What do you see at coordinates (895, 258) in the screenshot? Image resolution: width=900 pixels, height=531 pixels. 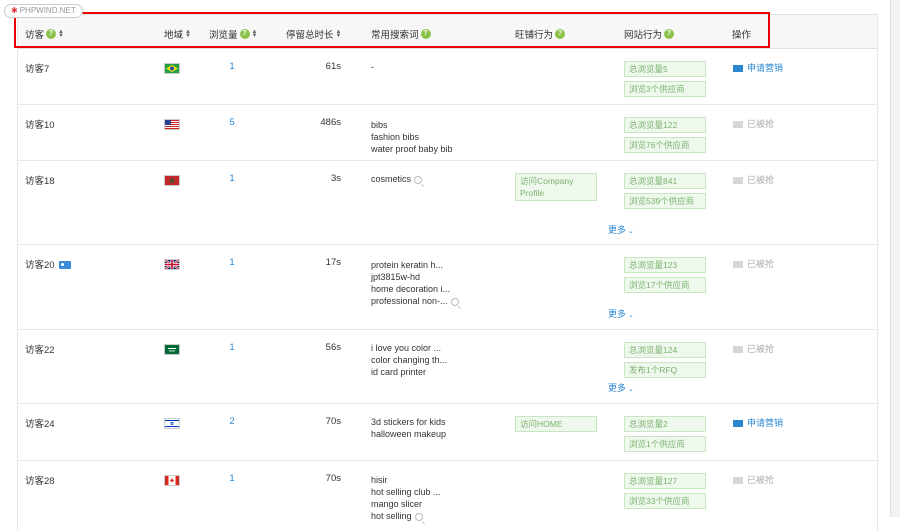 I see `scrollbar` at bounding box center [895, 258].